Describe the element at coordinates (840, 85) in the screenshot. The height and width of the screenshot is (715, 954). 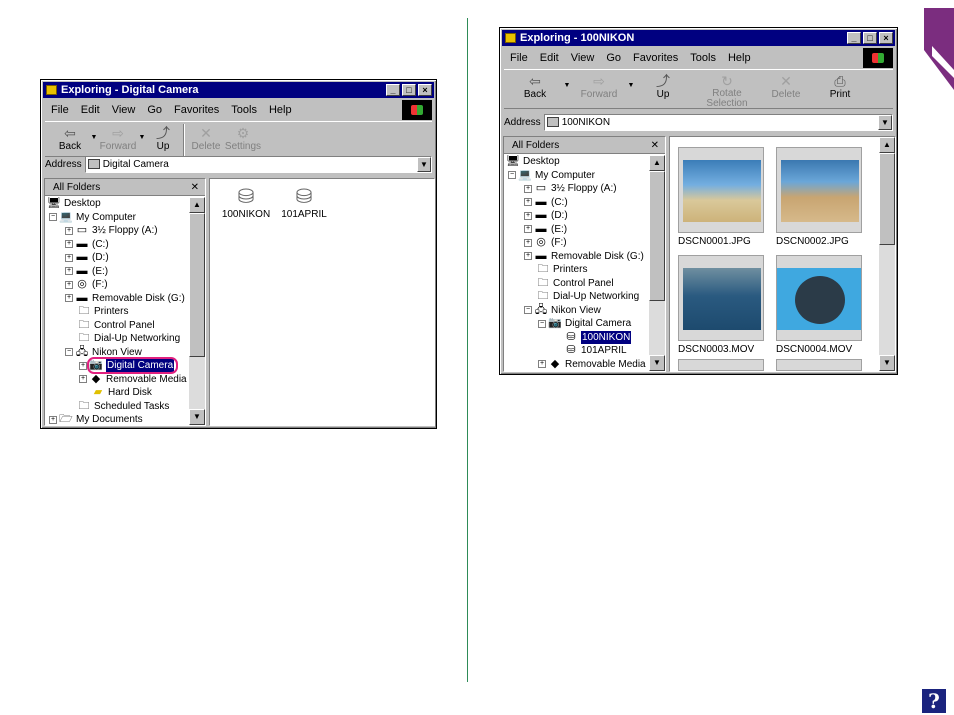
I see `print-button: ⎙ Print` at that location.